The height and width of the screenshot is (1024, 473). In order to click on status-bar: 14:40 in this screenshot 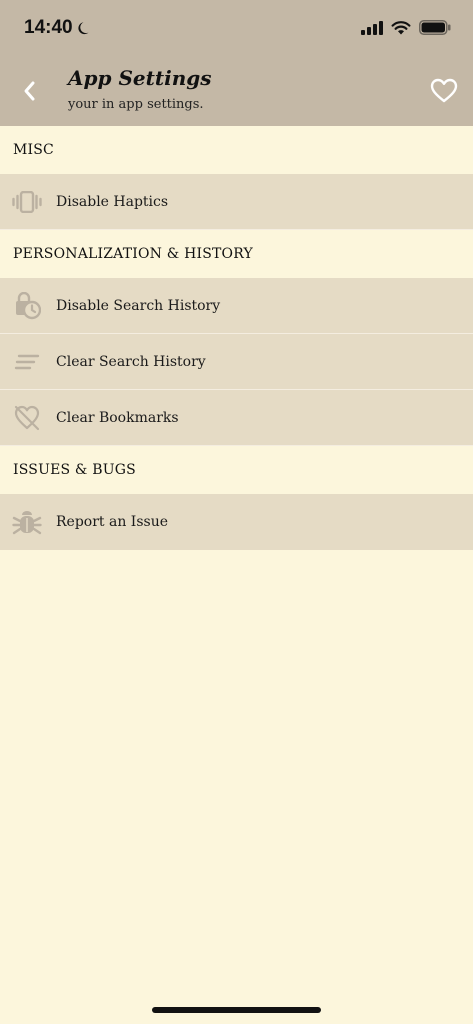, I will do `click(236, 28)`.